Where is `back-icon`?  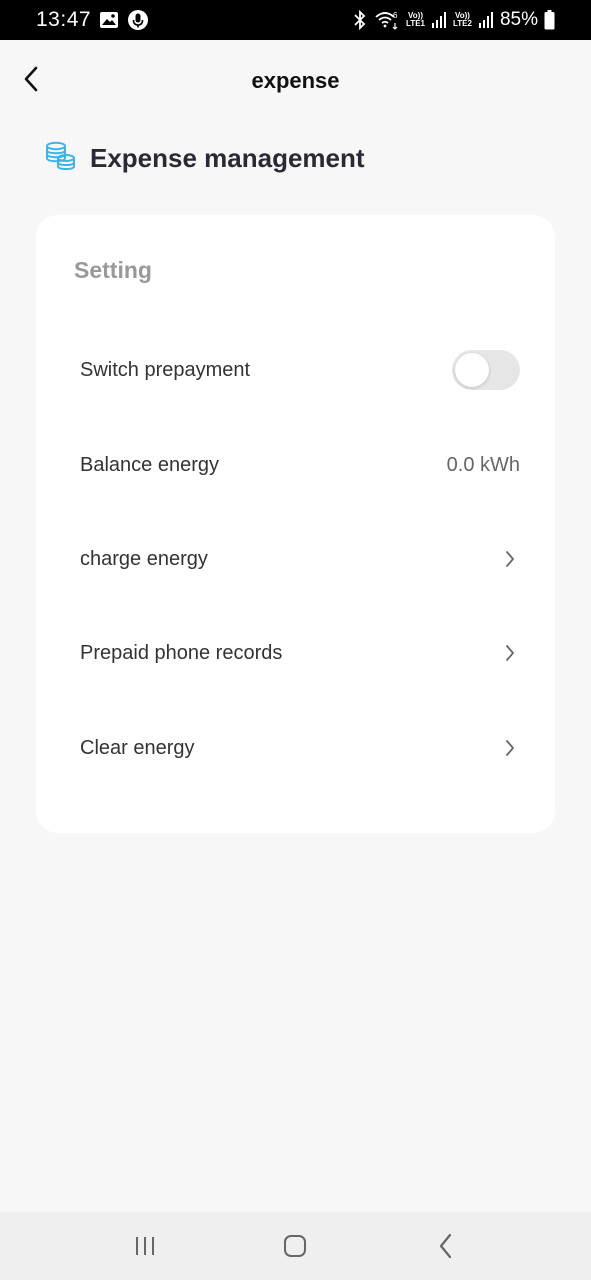
back-icon is located at coordinates (445, 1246).